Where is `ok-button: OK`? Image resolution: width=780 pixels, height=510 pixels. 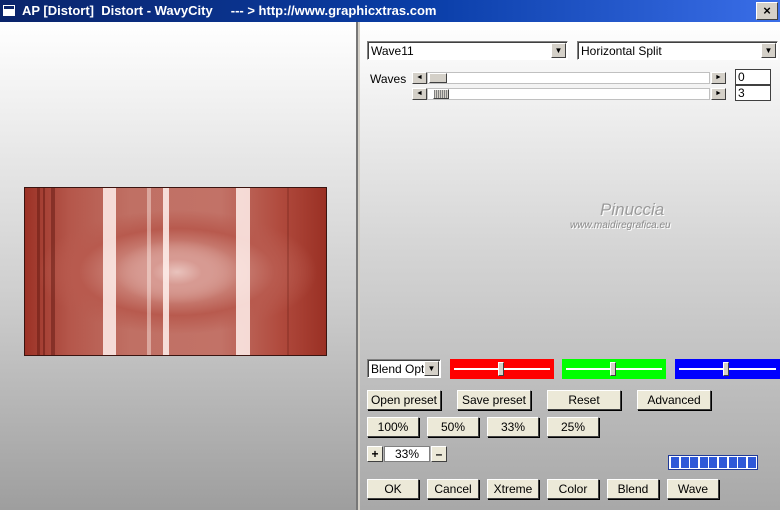 ok-button: OK is located at coordinates (393, 489).